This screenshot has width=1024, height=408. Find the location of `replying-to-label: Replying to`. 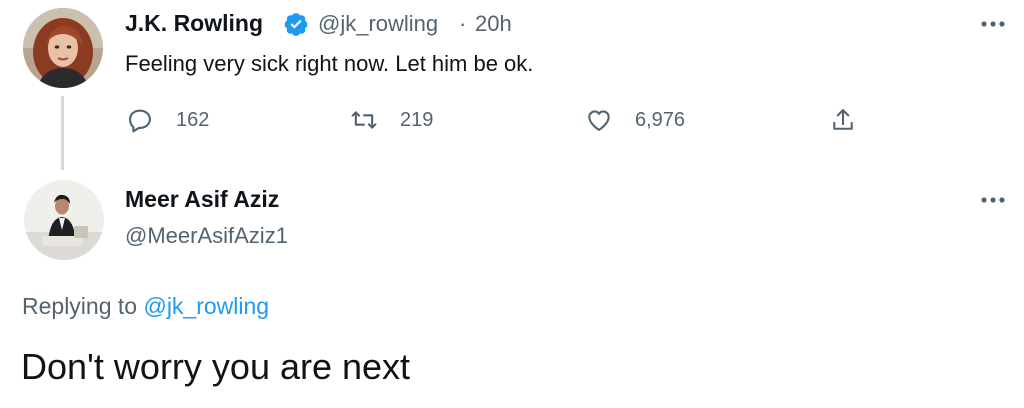

replying-to-label: Replying to is located at coordinates (80, 306).